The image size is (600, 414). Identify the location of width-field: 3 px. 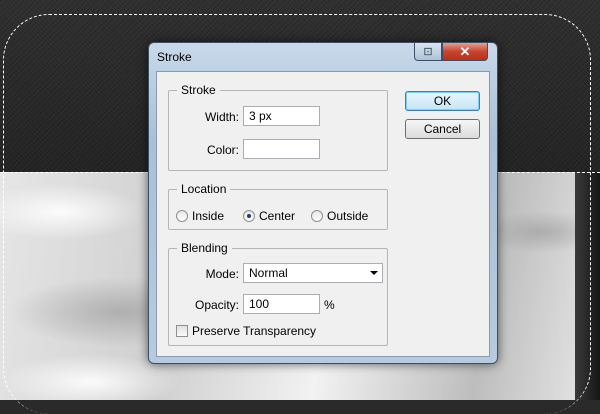
(281, 116).